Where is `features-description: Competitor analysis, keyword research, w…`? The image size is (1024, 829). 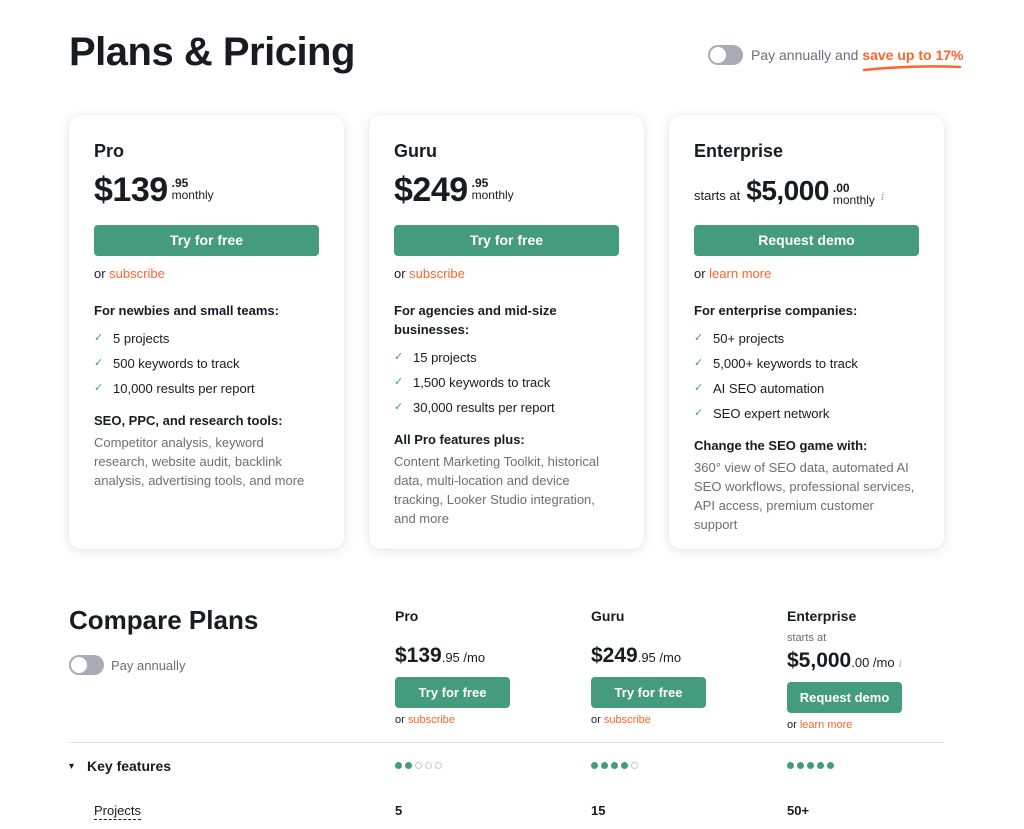
features-description: Competitor analysis, keyword research, w… is located at coordinates (199, 461).